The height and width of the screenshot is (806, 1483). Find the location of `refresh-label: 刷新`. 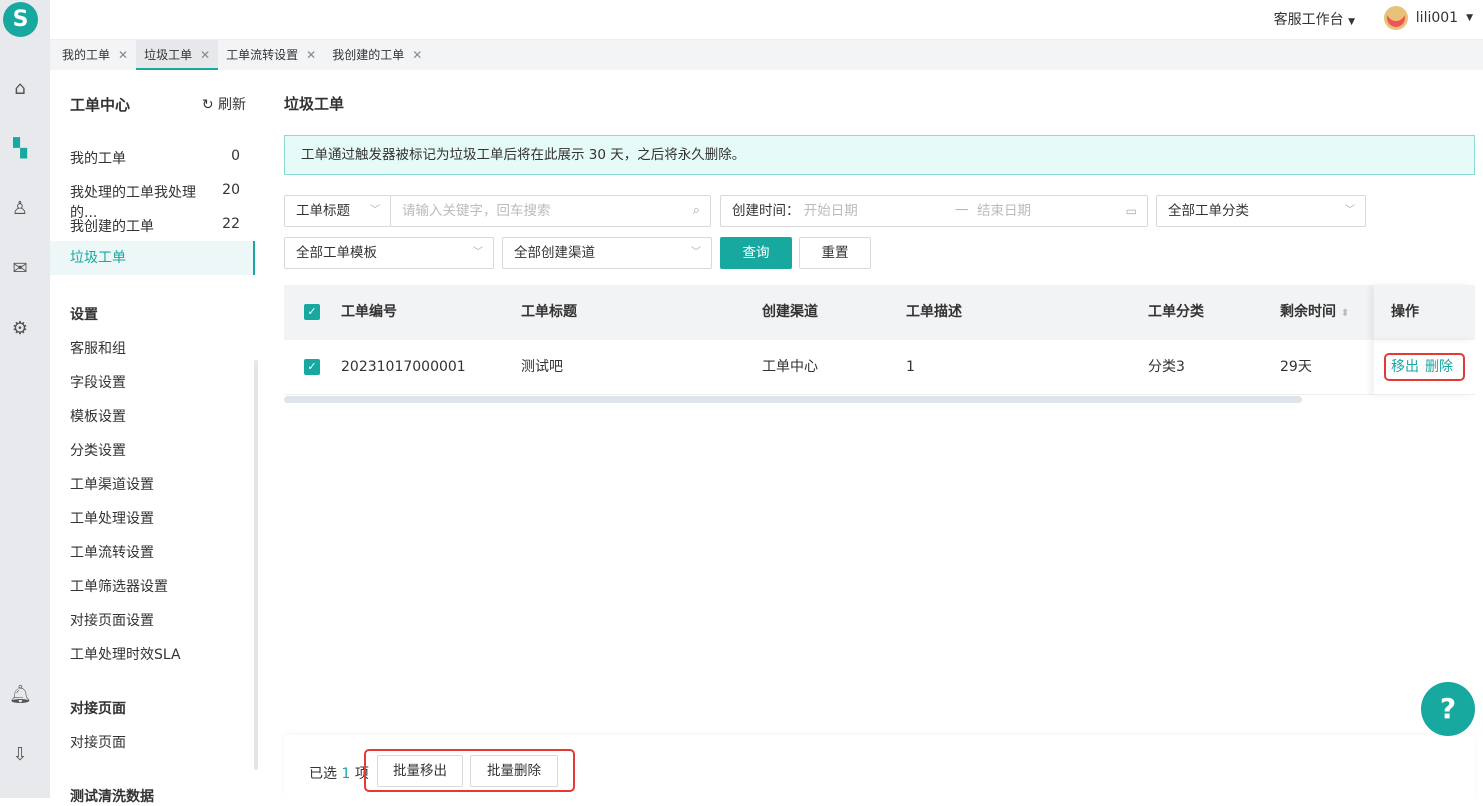

refresh-label: 刷新 is located at coordinates (232, 105).